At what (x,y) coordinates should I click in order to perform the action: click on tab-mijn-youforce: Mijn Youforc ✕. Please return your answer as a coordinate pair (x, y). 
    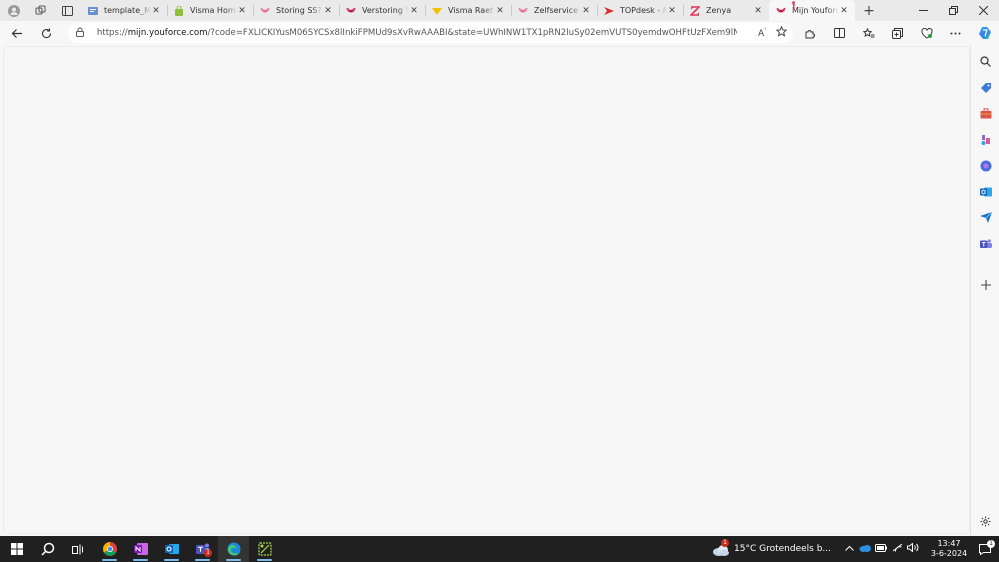
    Looking at the image, I should click on (812, 10).